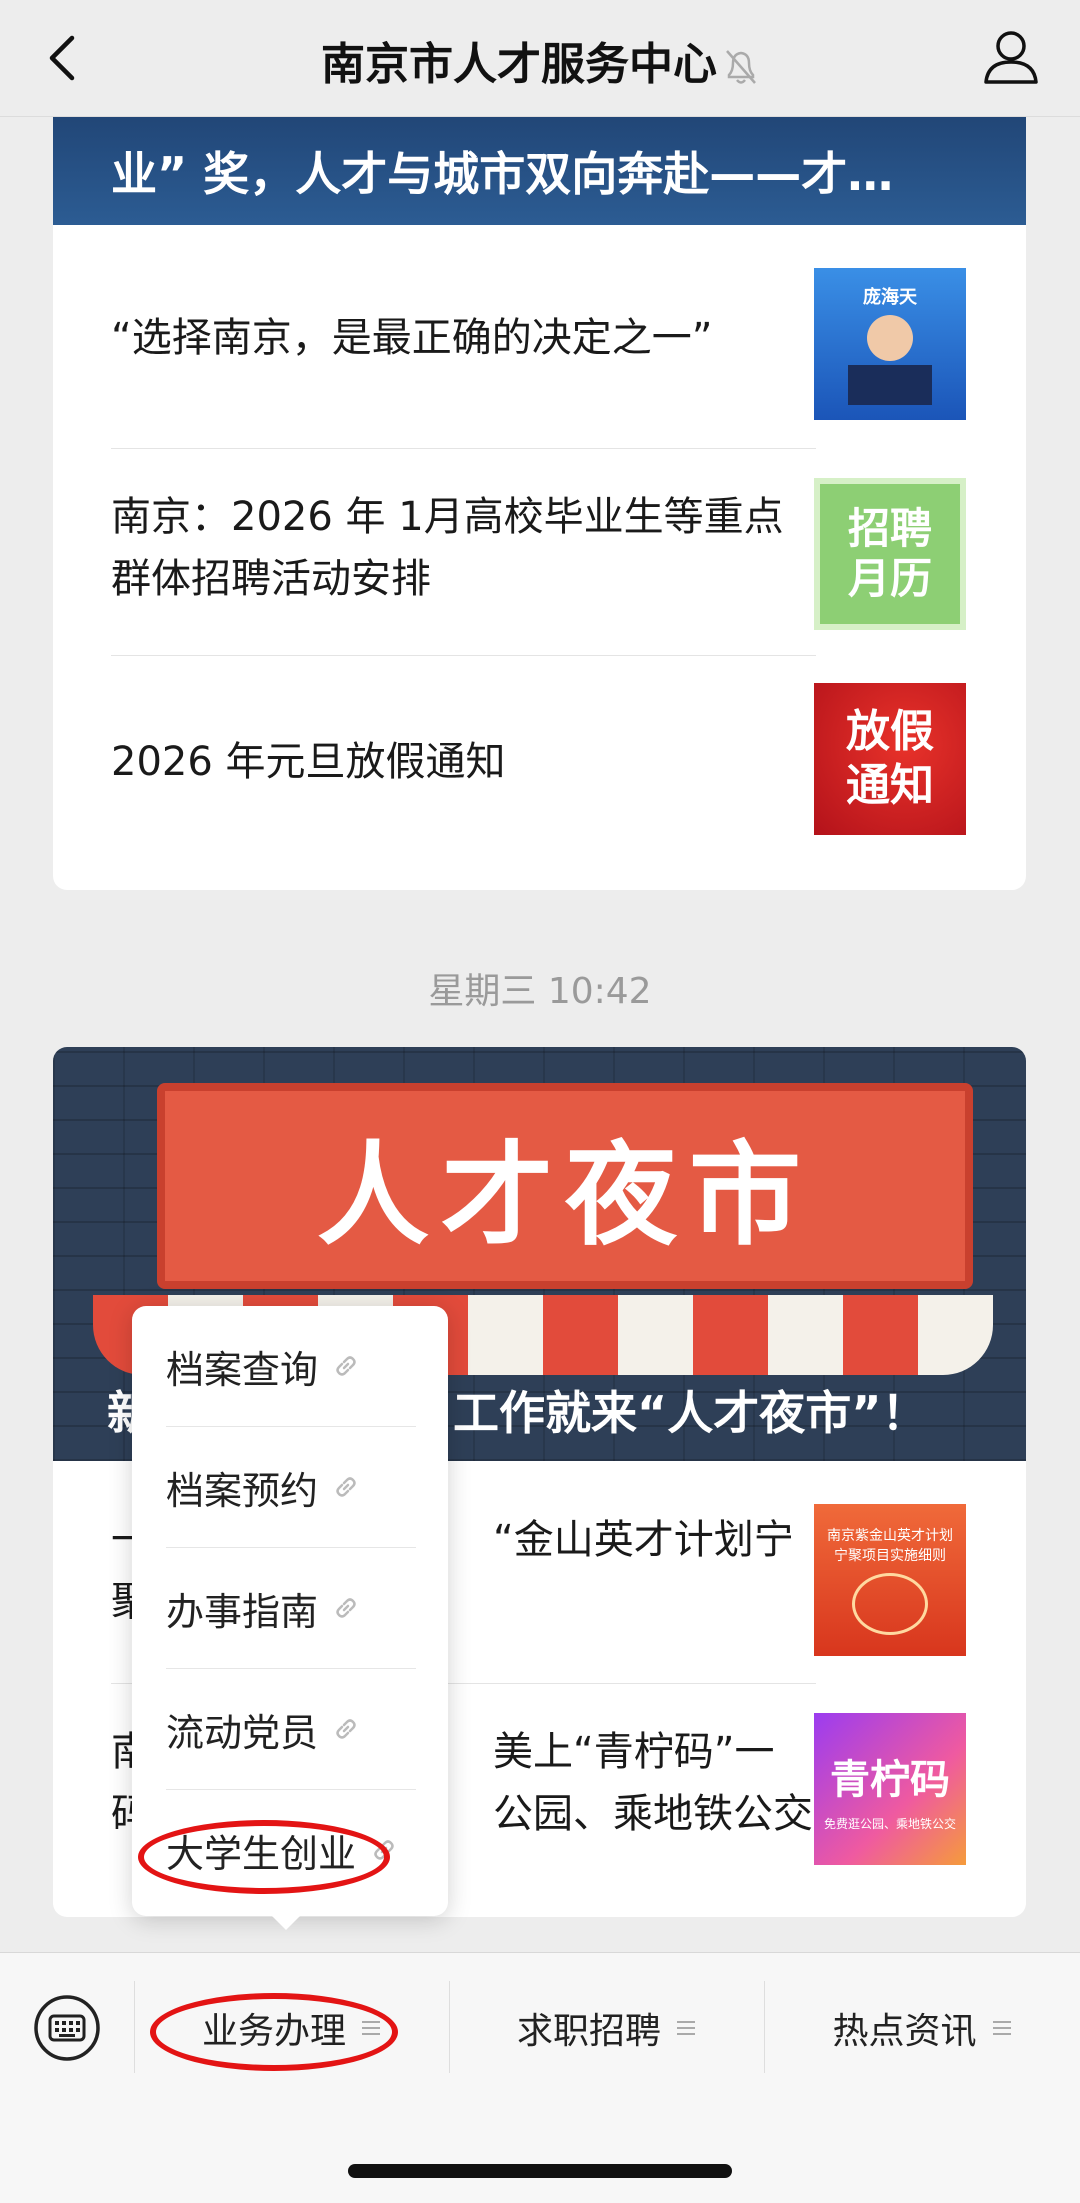 The width and height of the screenshot is (1080, 2203). Describe the element at coordinates (890, 297) in the screenshot. I see `thumbnail-caption: 庞海天` at that location.